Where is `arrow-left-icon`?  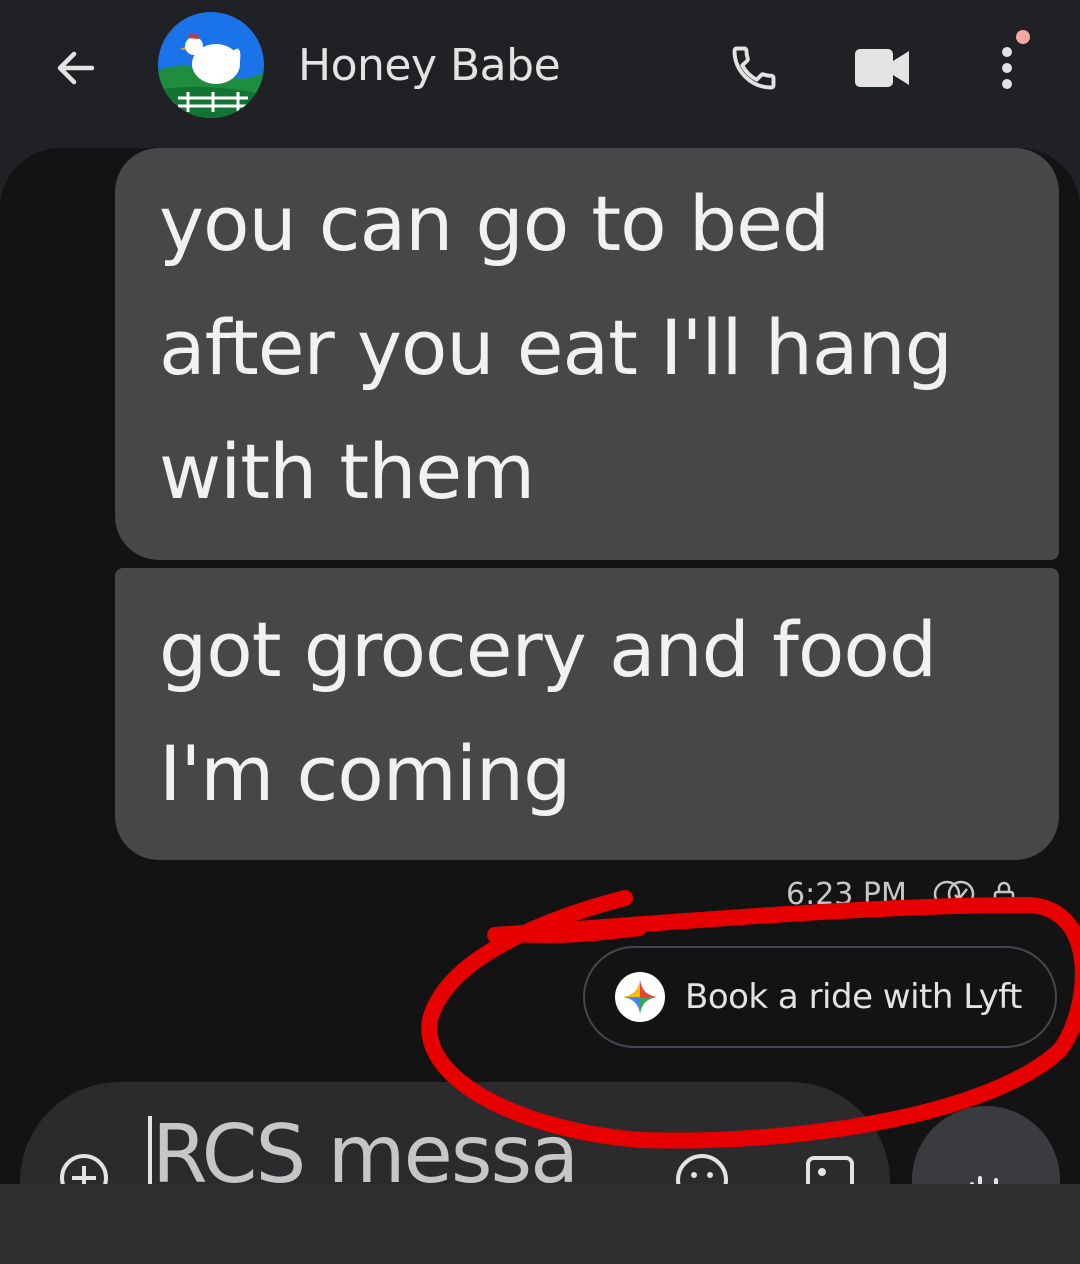 arrow-left-icon is located at coordinates (76, 68).